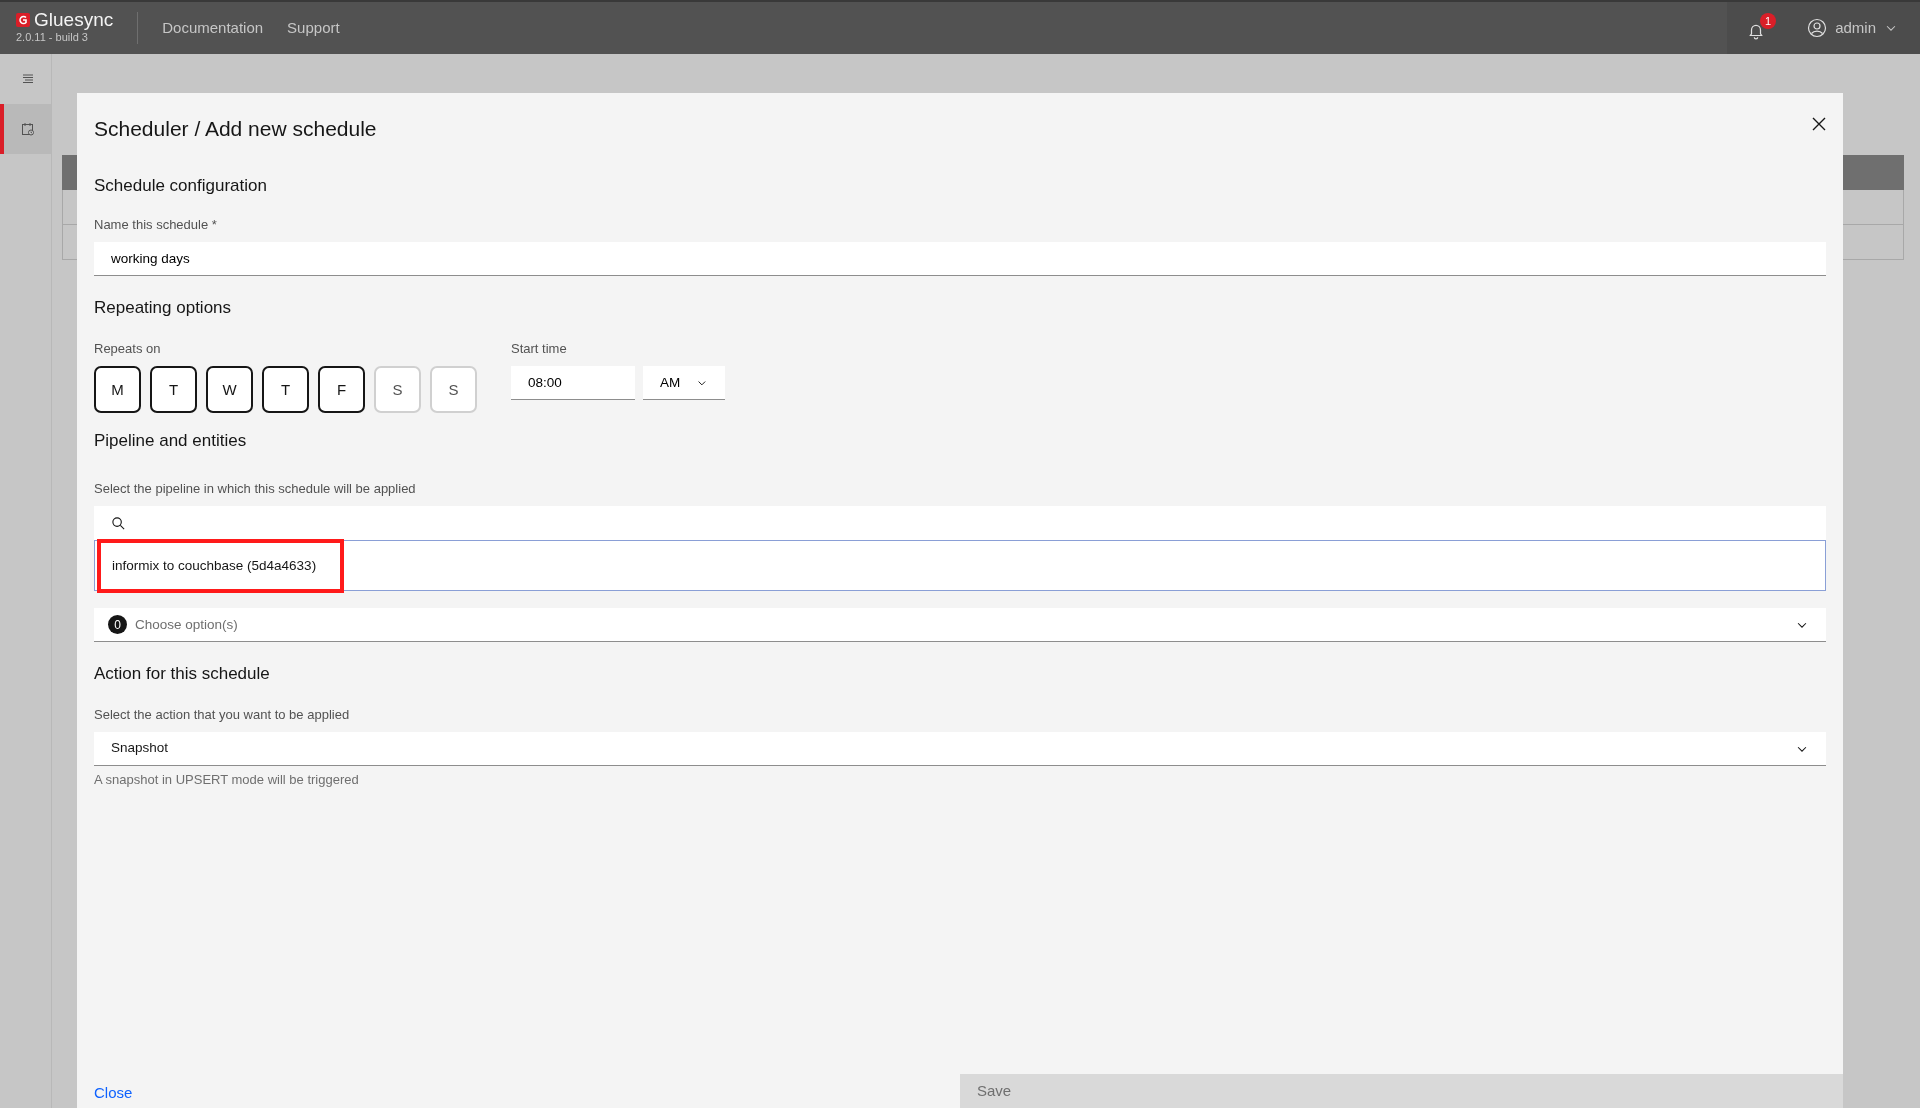  Describe the element at coordinates (23, 19) in the screenshot. I see `logo-icon` at that location.